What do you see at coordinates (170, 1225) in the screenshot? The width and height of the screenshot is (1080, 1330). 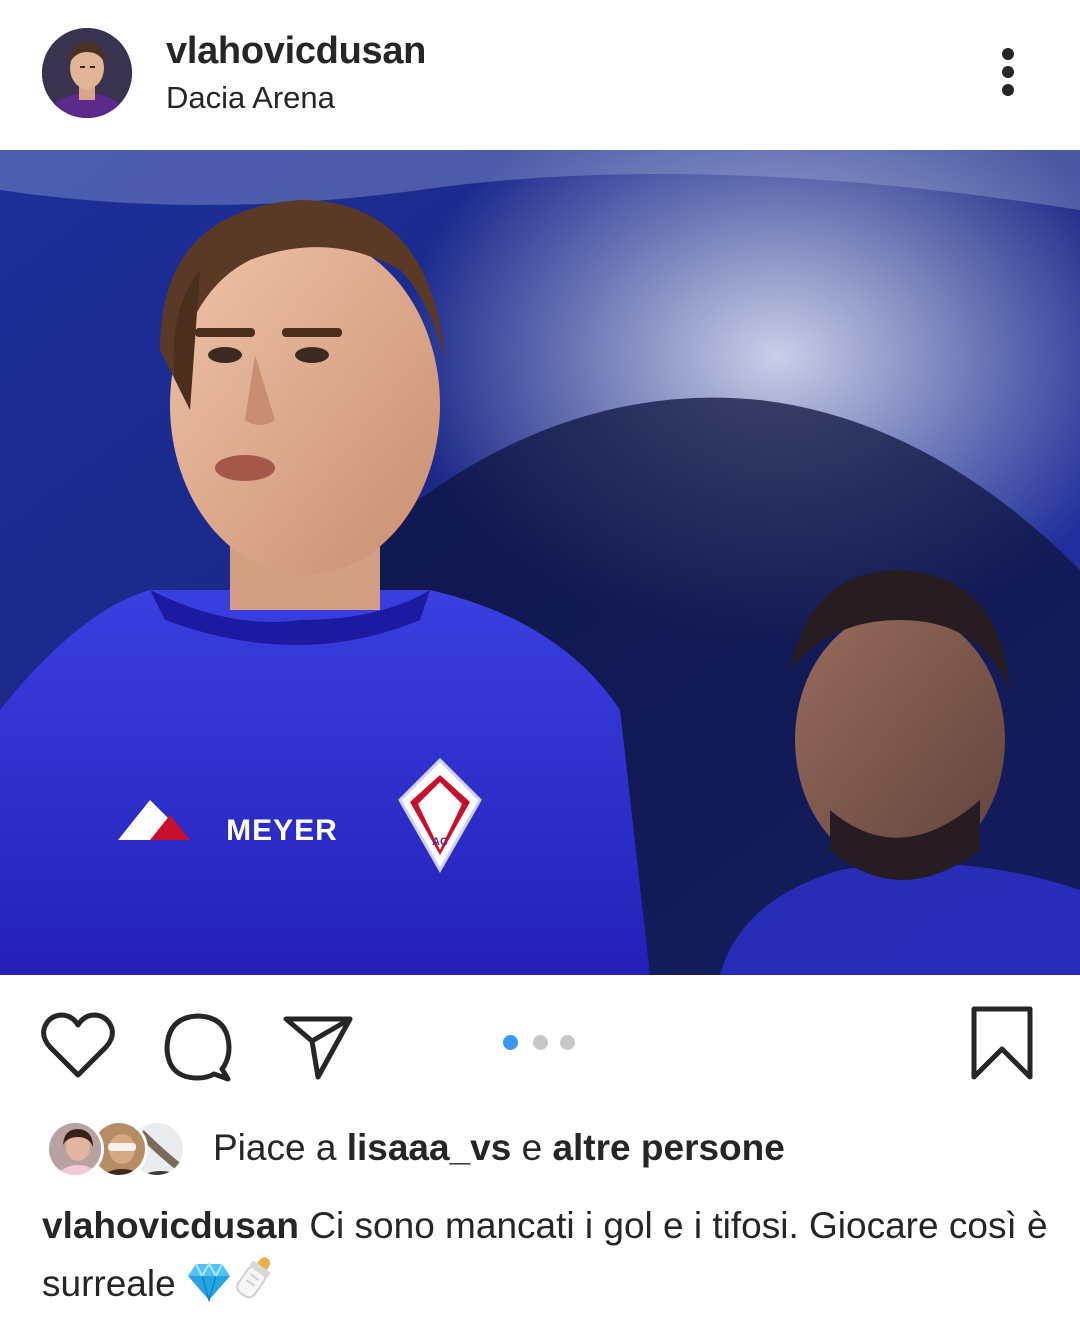 I see `caption-username: vlahovicdusan` at bounding box center [170, 1225].